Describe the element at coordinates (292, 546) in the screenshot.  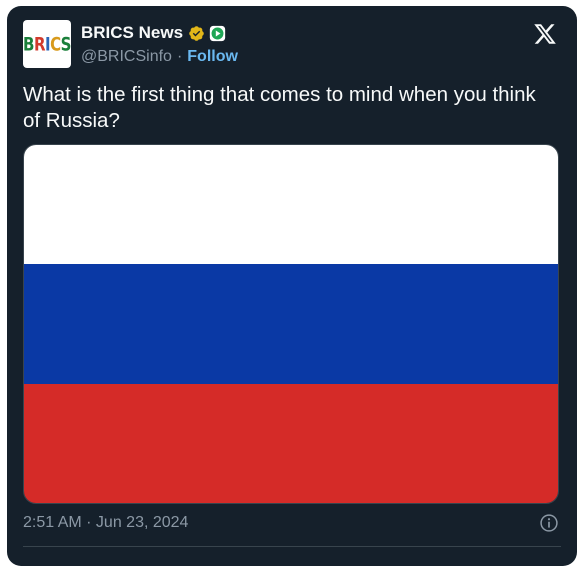
I see `divider` at that location.